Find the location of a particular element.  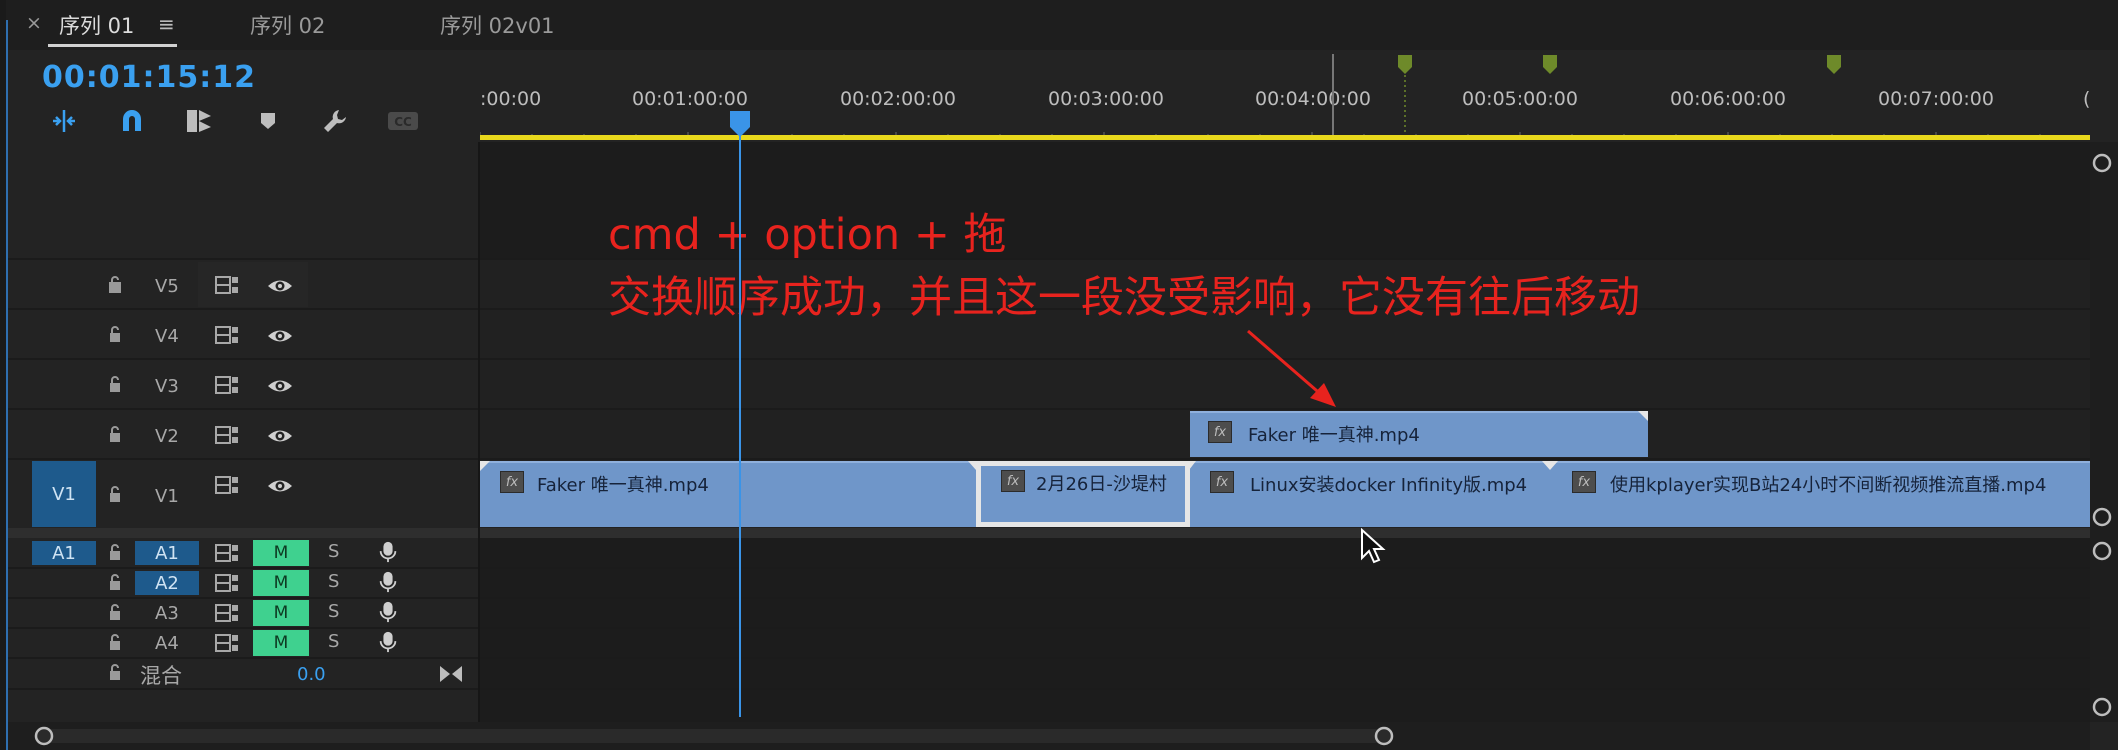

track-name-v2: V2 is located at coordinates (167, 436).